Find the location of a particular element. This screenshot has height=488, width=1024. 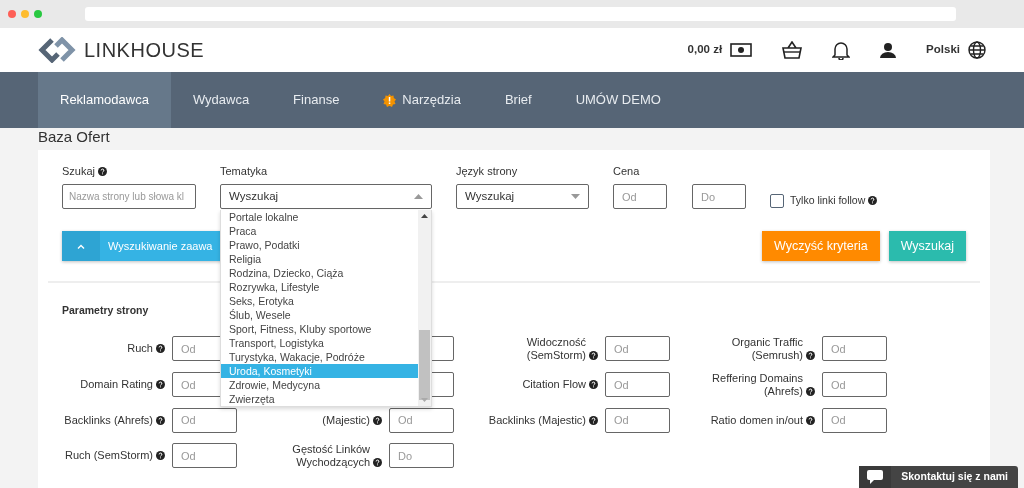

page-title: Baza Ofert is located at coordinates (74, 137).